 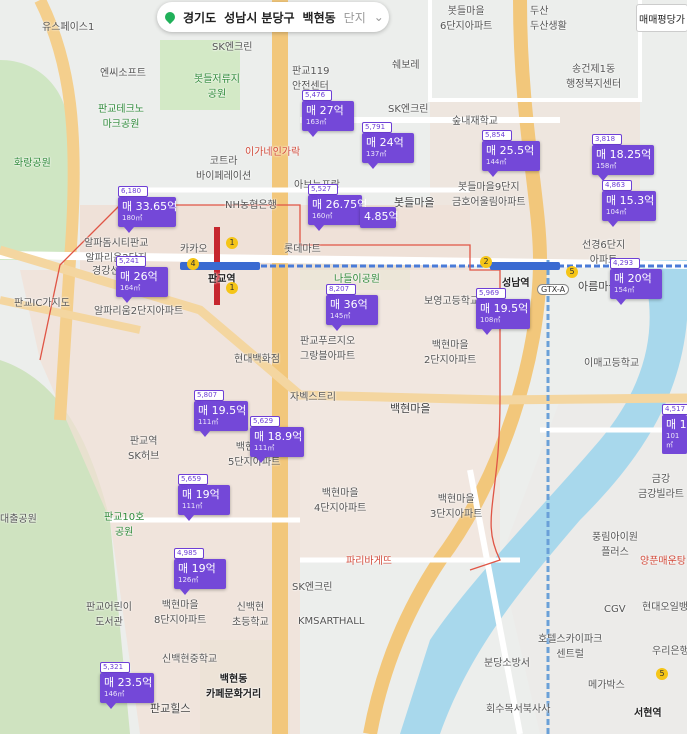 What do you see at coordinates (636, 281) in the screenshot?
I see `price-marker: 4,293만 매 20억 154㎡` at bounding box center [636, 281].